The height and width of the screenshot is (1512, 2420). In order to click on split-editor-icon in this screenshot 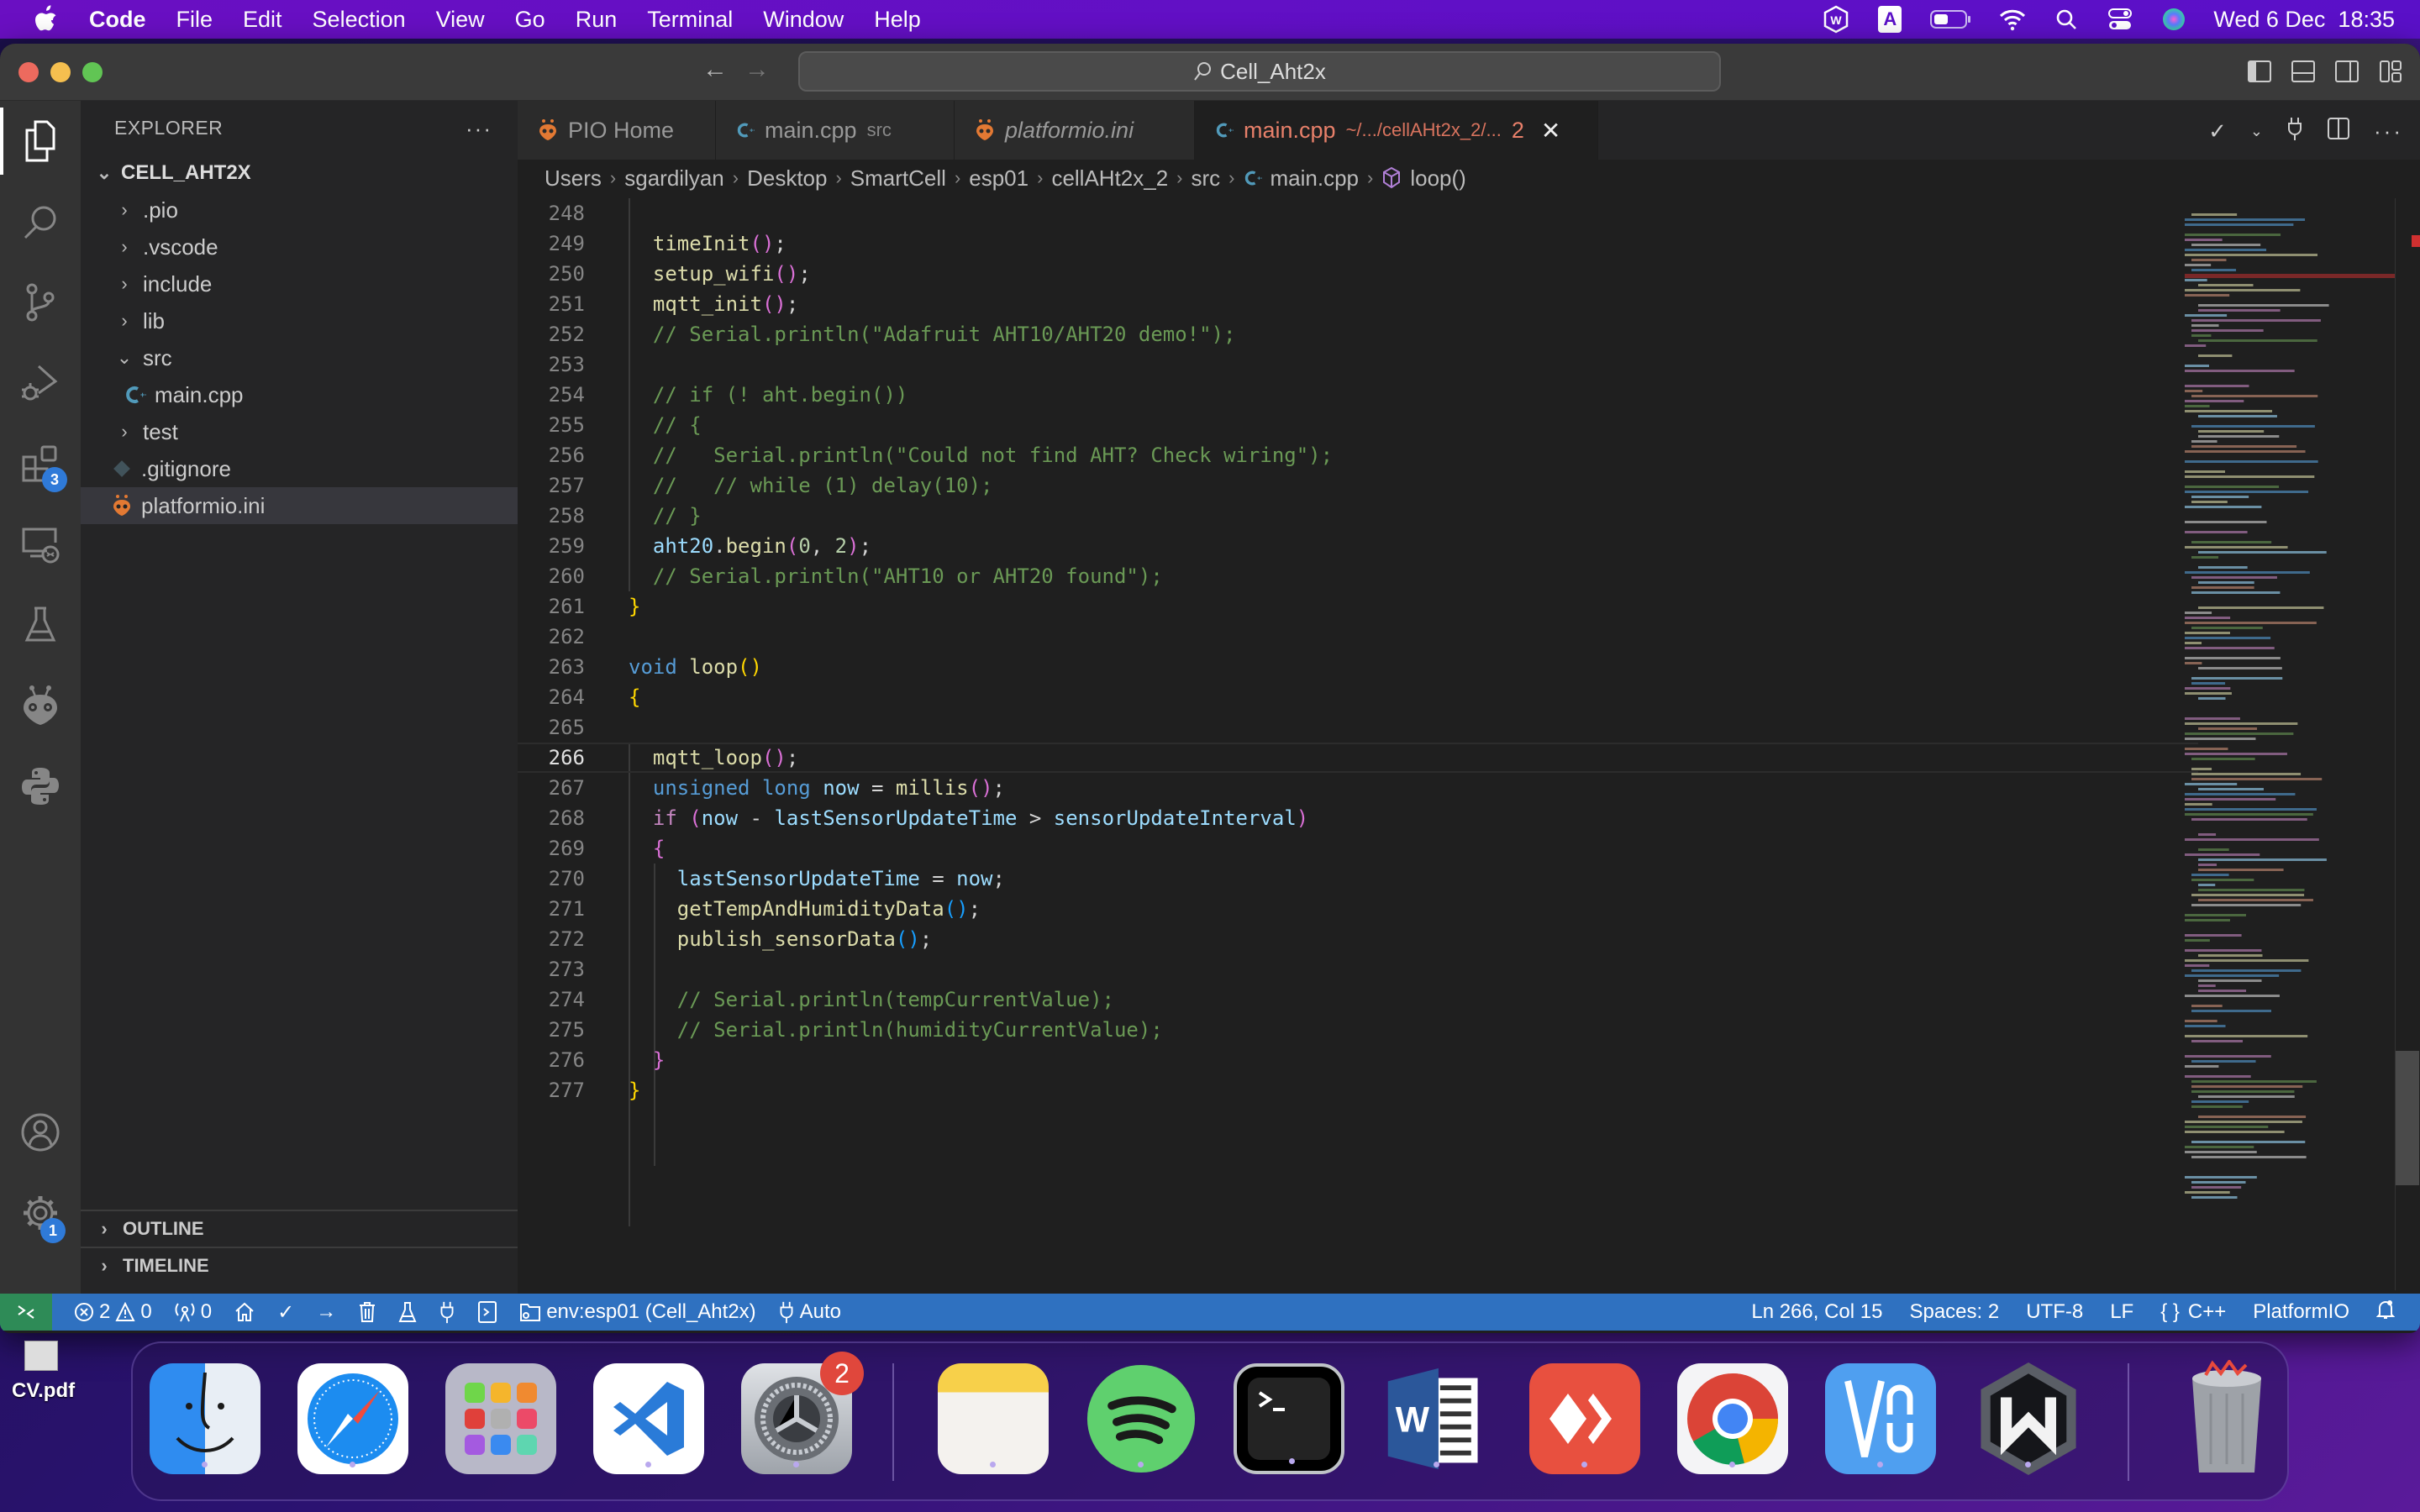, I will do `click(2338, 131)`.